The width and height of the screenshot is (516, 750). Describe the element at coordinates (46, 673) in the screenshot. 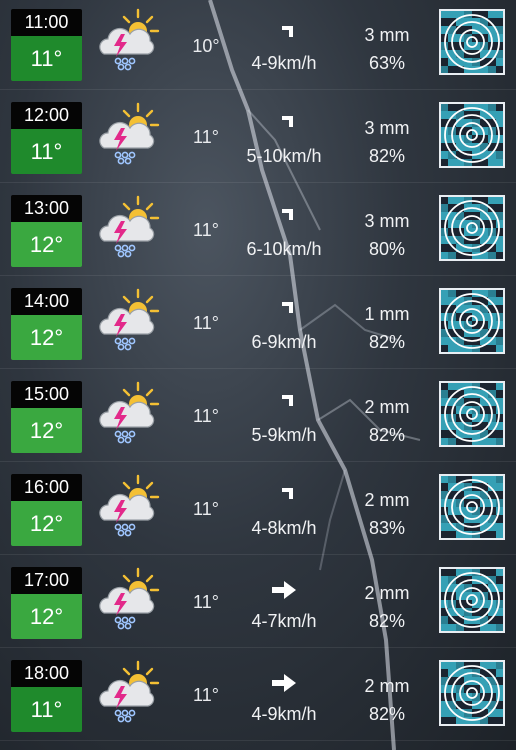

I see `hour-label: 18:00` at that location.